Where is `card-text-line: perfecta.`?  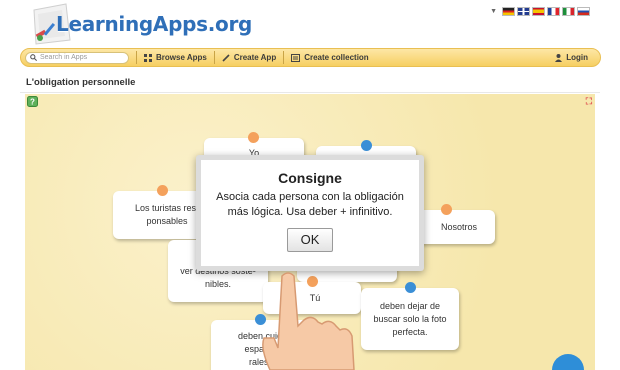
card-text-line: perfecta. is located at coordinates (410, 331).